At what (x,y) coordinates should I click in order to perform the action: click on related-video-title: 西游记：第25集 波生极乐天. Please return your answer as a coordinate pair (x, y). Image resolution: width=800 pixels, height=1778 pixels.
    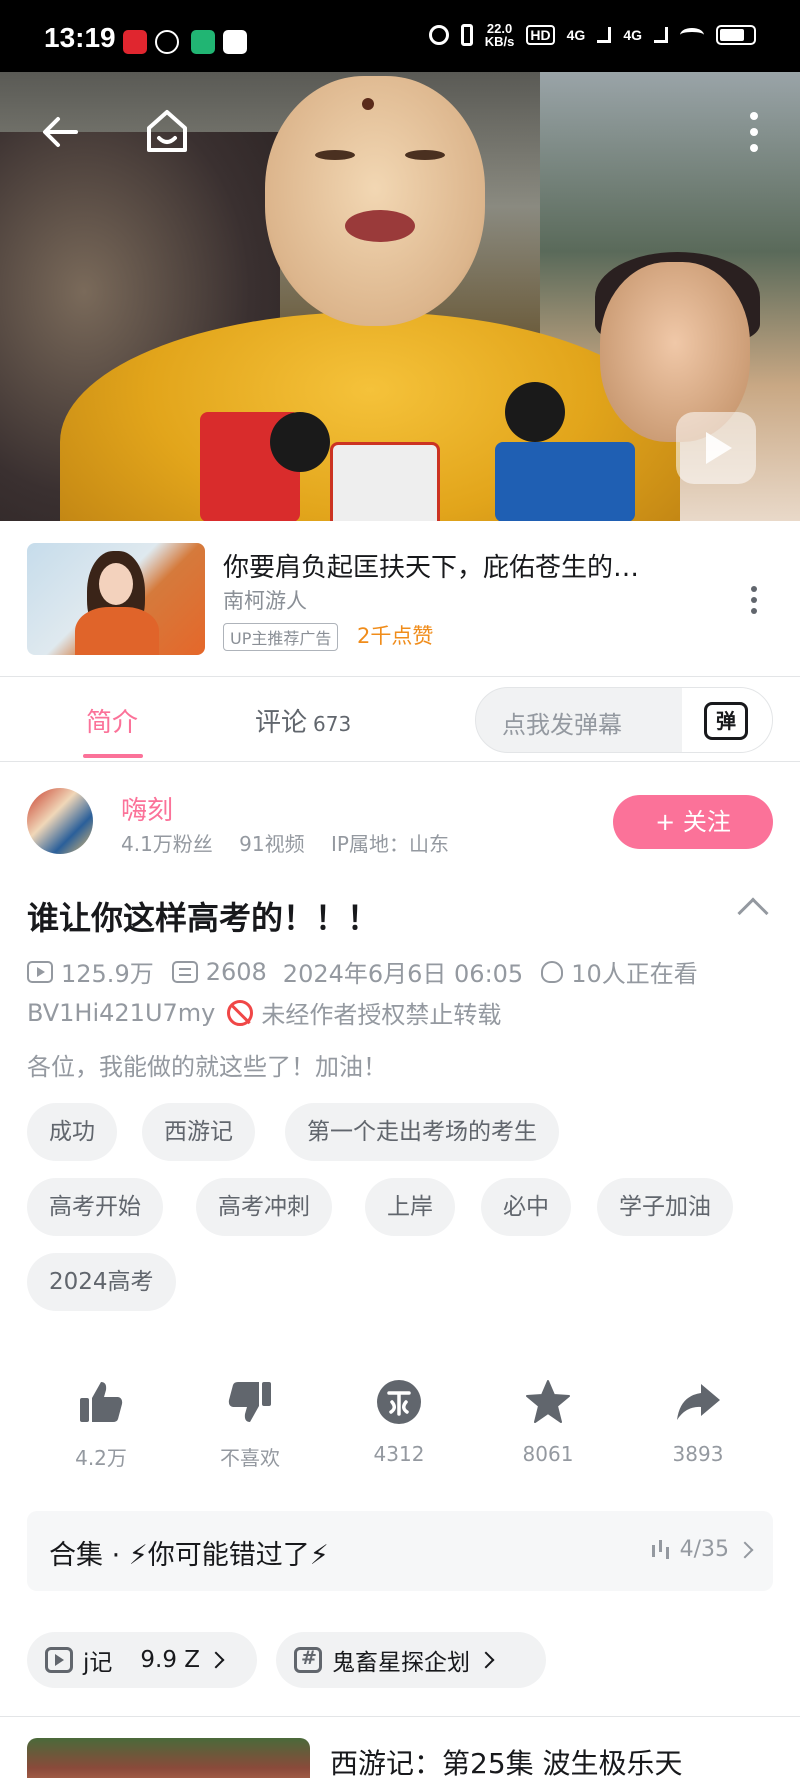
    Looking at the image, I should click on (506, 1760).